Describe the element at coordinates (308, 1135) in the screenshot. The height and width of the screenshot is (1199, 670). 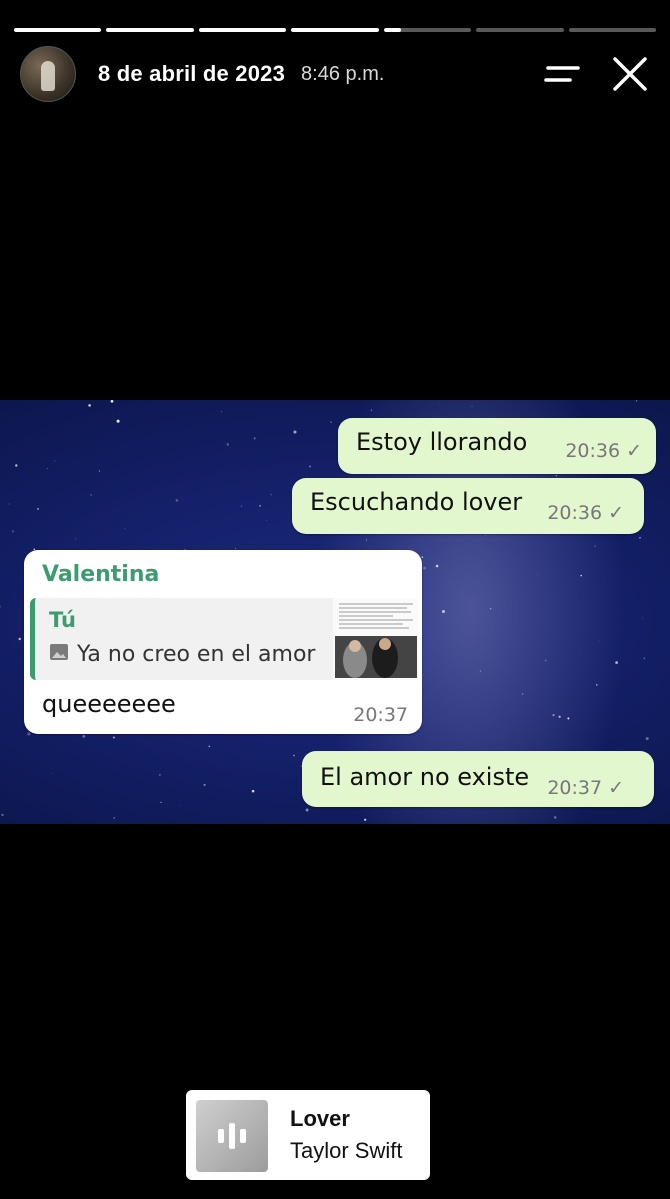
I see `music-sticker: Lover Taylor Swift` at that location.